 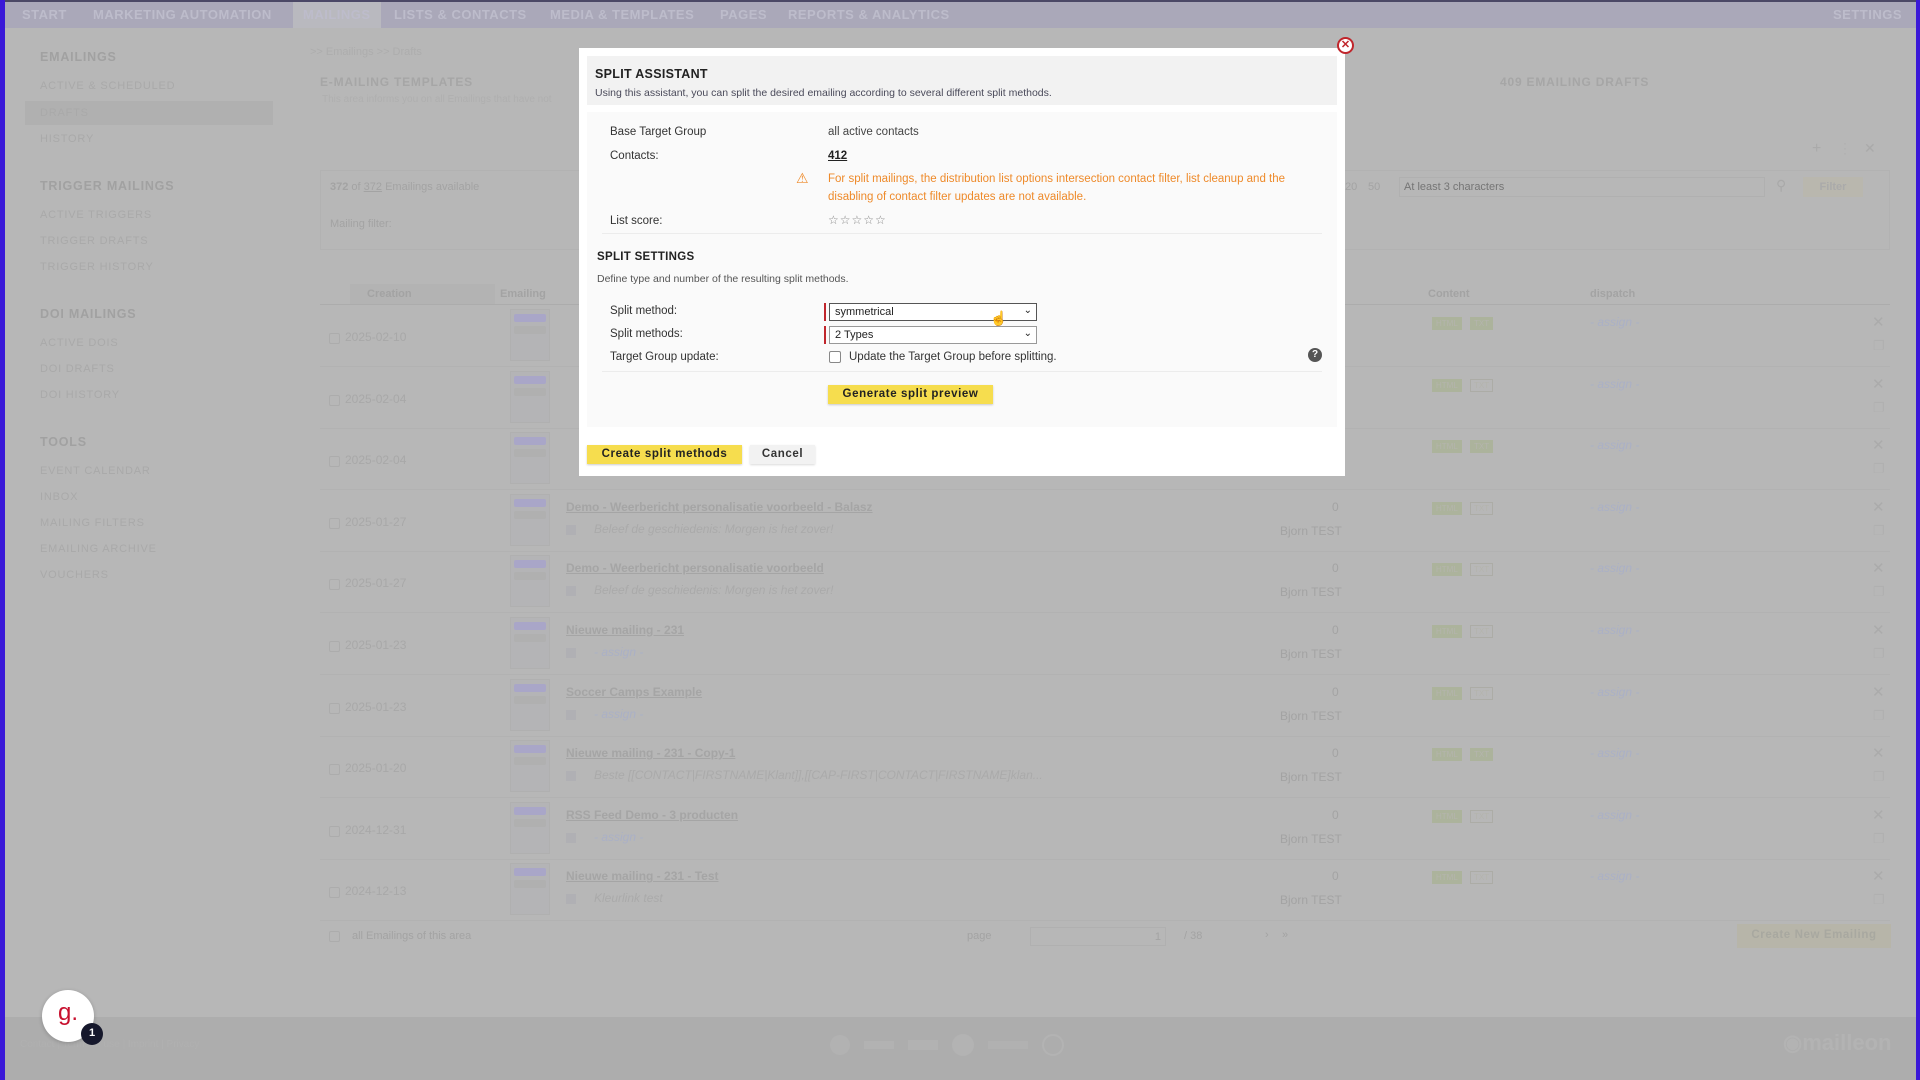 What do you see at coordinates (835, 357) in the screenshot?
I see `target-group-update-checkbox` at bounding box center [835, 357].